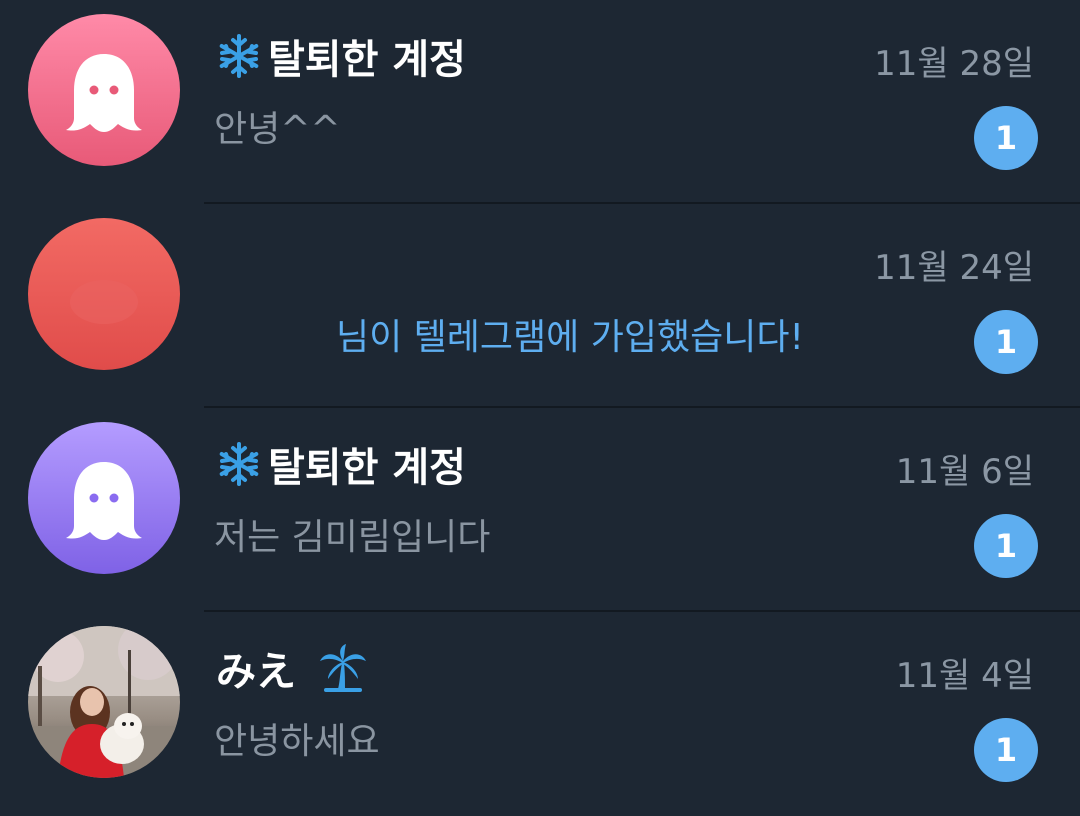 This screenshot has width=1080, height=816. What do you see at coordinates (954, 268) in the screenshot?
I see `chat-date: 11월 24일` at bounding box center [954, 268].